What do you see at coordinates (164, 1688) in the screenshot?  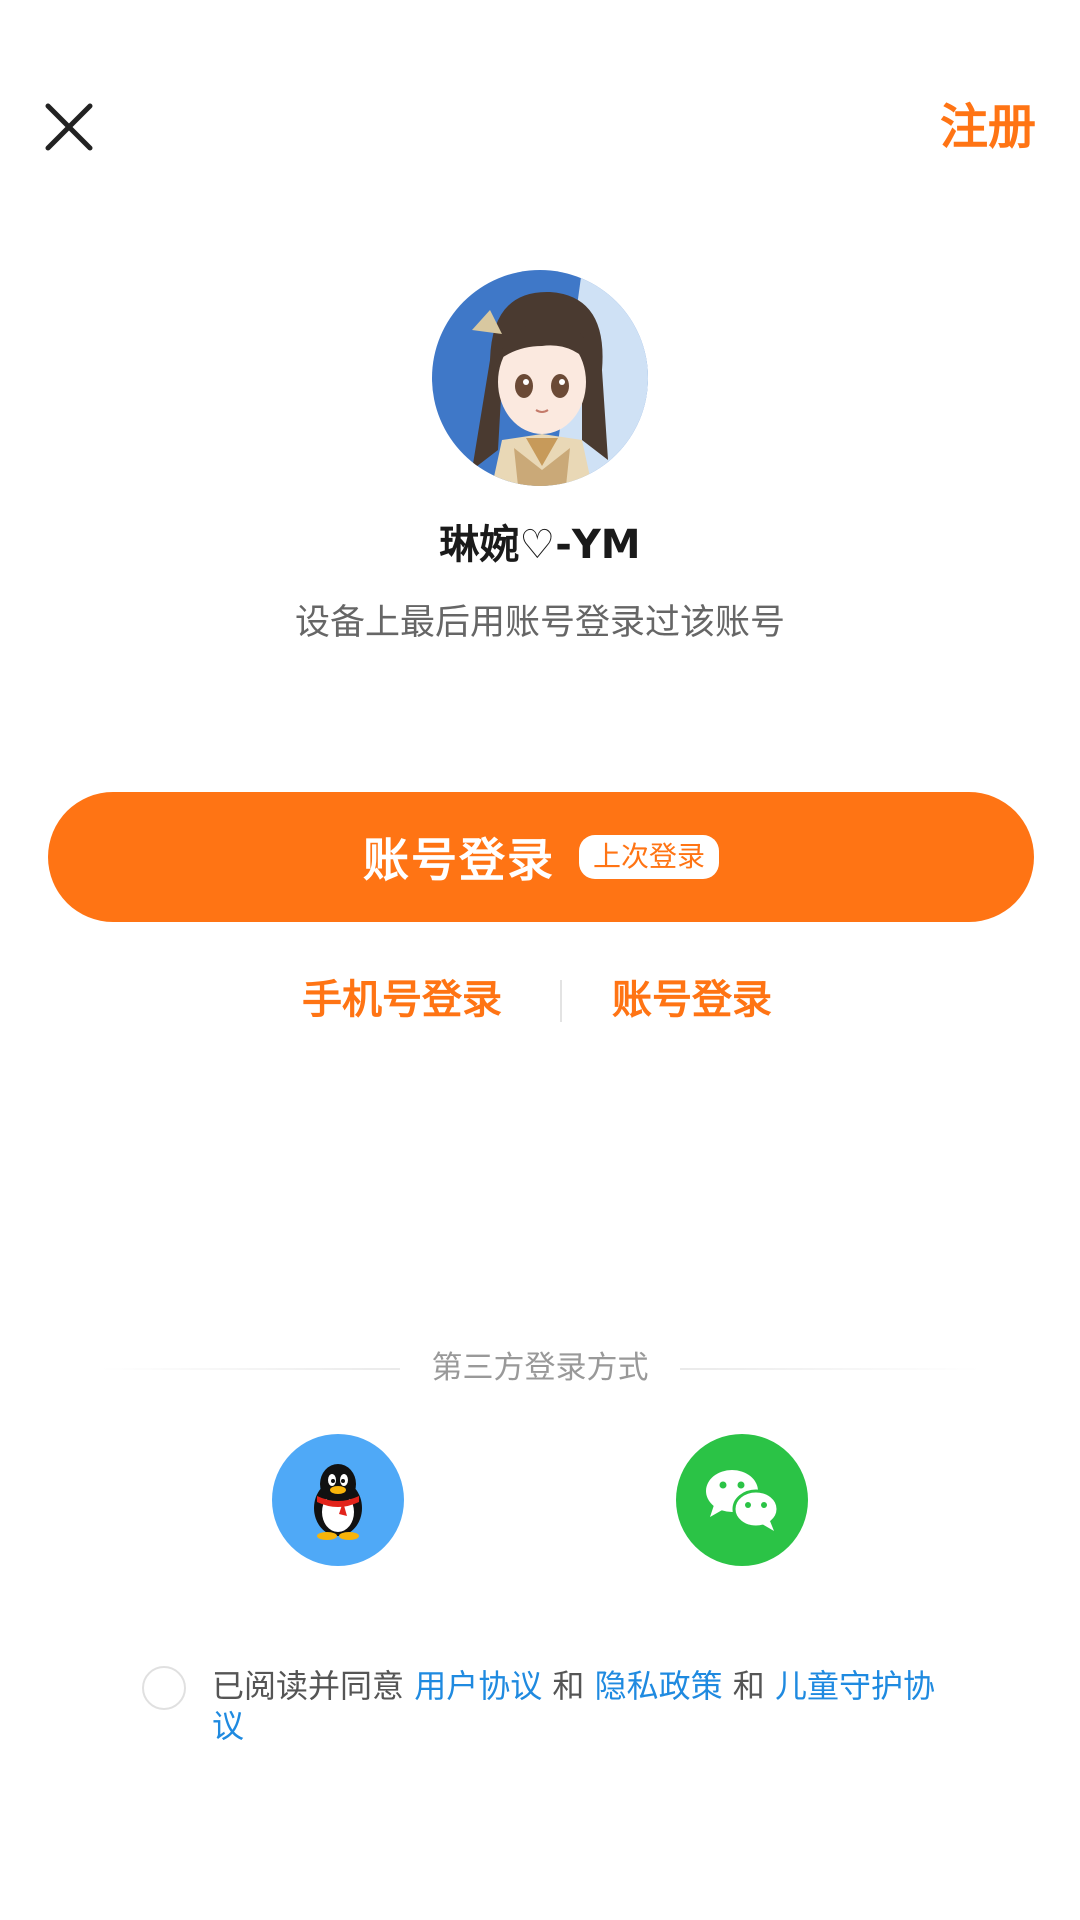 I see `agree-checkbox` at bounding box center [164, 1688].